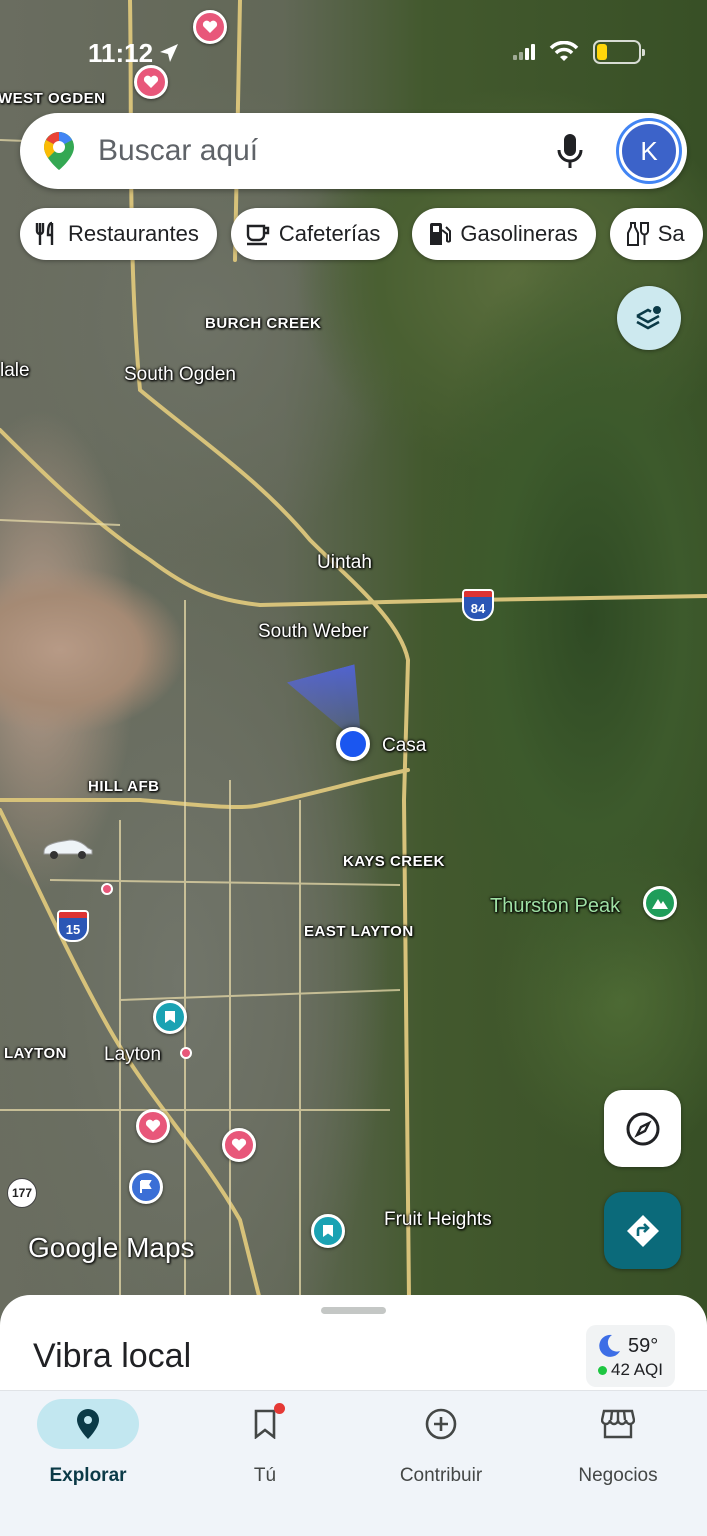 This screenshot has height=1536, width=707. What do you see at coordinates (112, 1356) in the screenshot?
I see `sheet-title: Vibra local` at bounding box center [112, 1356].